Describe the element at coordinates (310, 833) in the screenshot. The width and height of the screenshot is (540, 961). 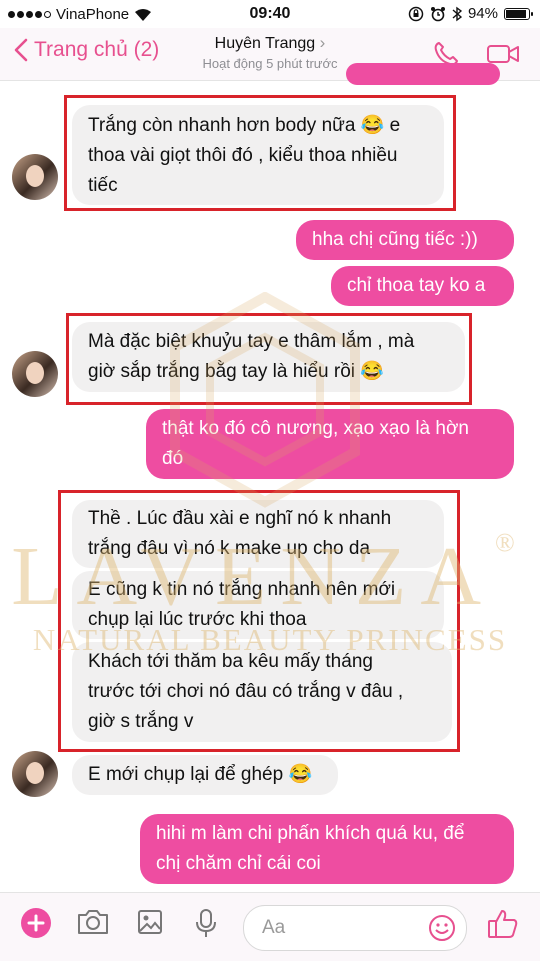
I see `message-line: hihi m làm chi phấn khích quá ku, để` at that location.